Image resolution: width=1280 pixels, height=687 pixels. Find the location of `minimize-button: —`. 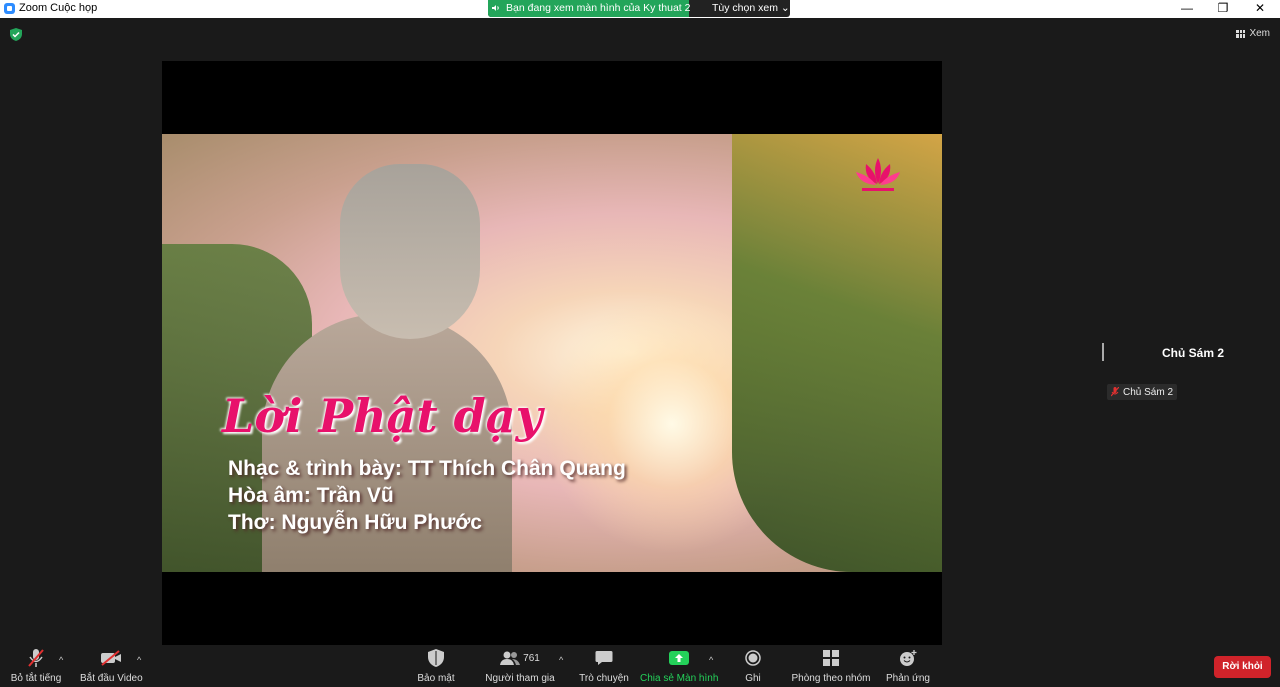

minimize-button: — is located at coordinates (1187, 9).